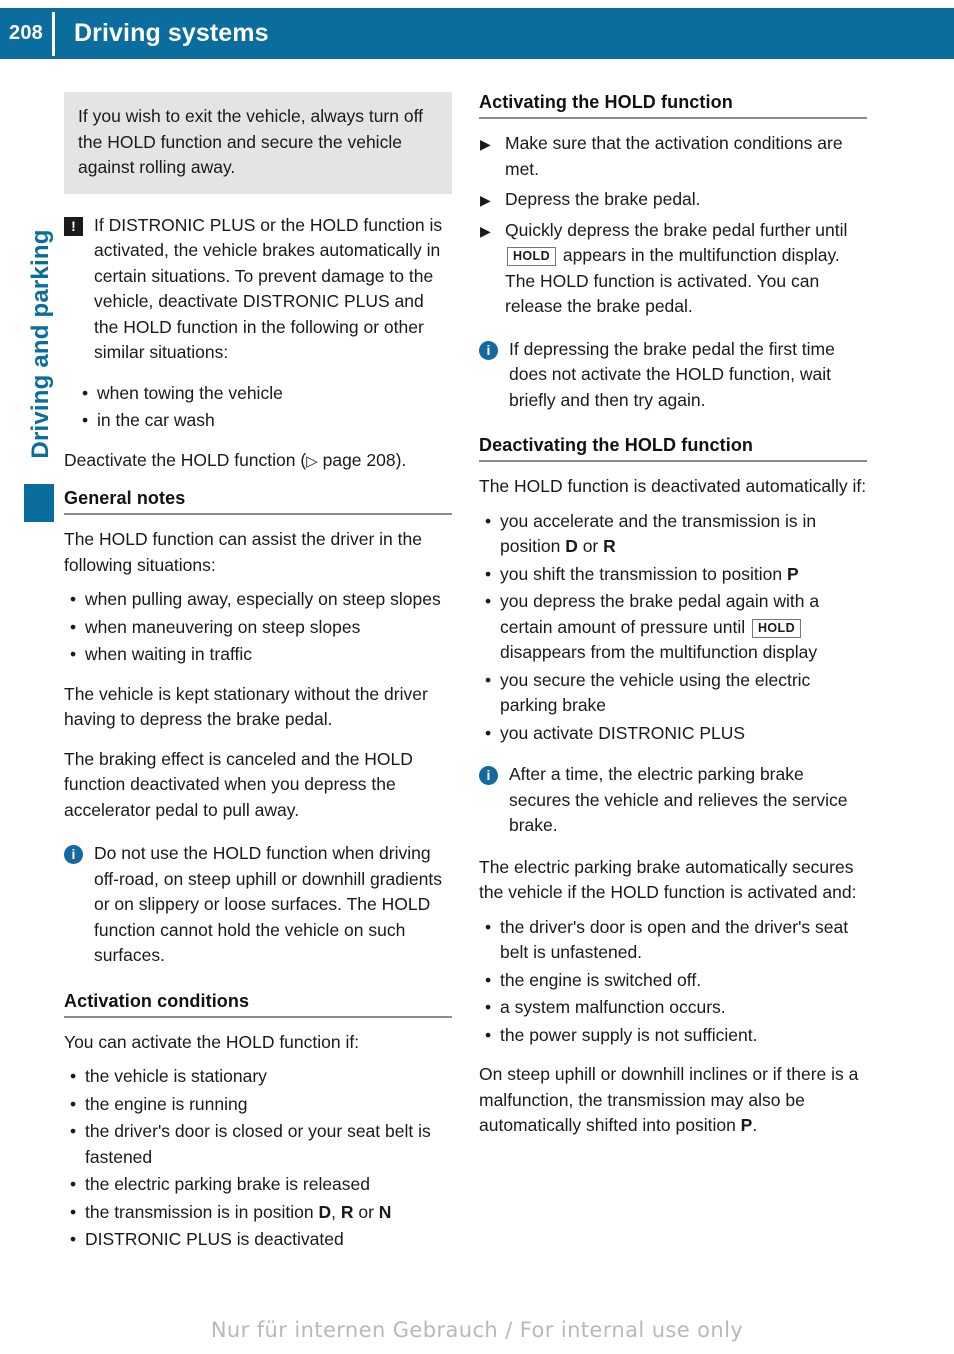  I want to click on section-heading-activation-conditions: Activation conditions, so click(157, 1000).